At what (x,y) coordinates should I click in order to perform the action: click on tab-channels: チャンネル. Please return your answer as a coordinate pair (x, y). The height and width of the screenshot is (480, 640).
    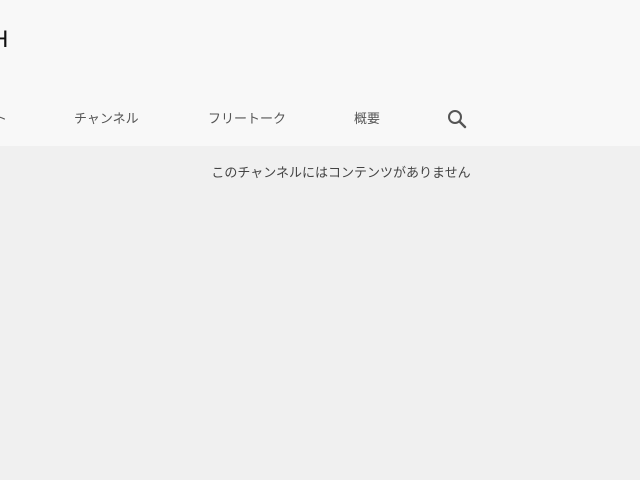
    Looking at the image, I should click on (106, 117).